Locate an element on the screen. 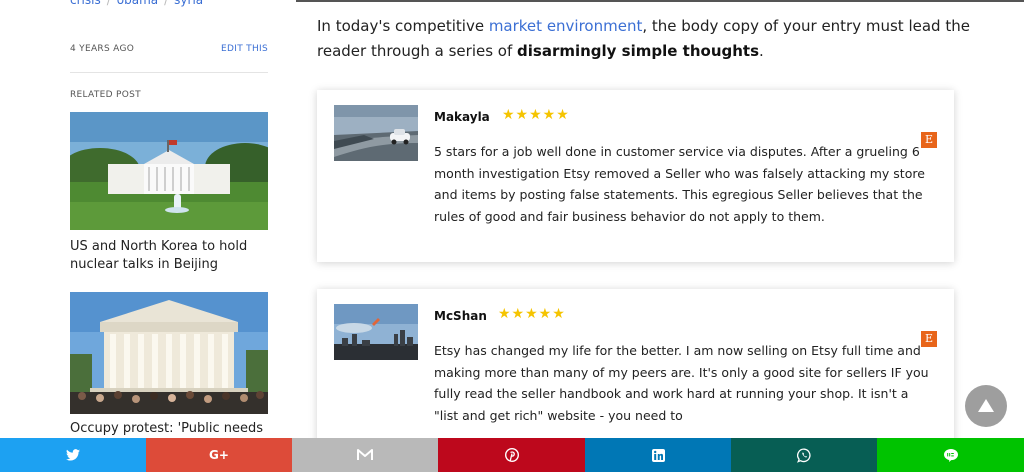  tag-link: obama is located at coordinates (137, 3).